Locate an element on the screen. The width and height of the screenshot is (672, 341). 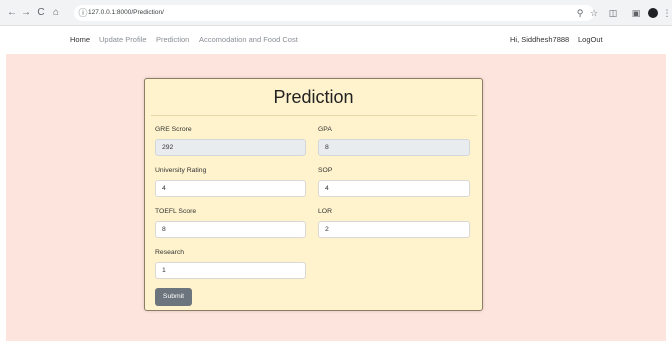
address-bar: ⓘ 127.0.0.1:8000/Prediction/ is located at coordinates (334, 13).